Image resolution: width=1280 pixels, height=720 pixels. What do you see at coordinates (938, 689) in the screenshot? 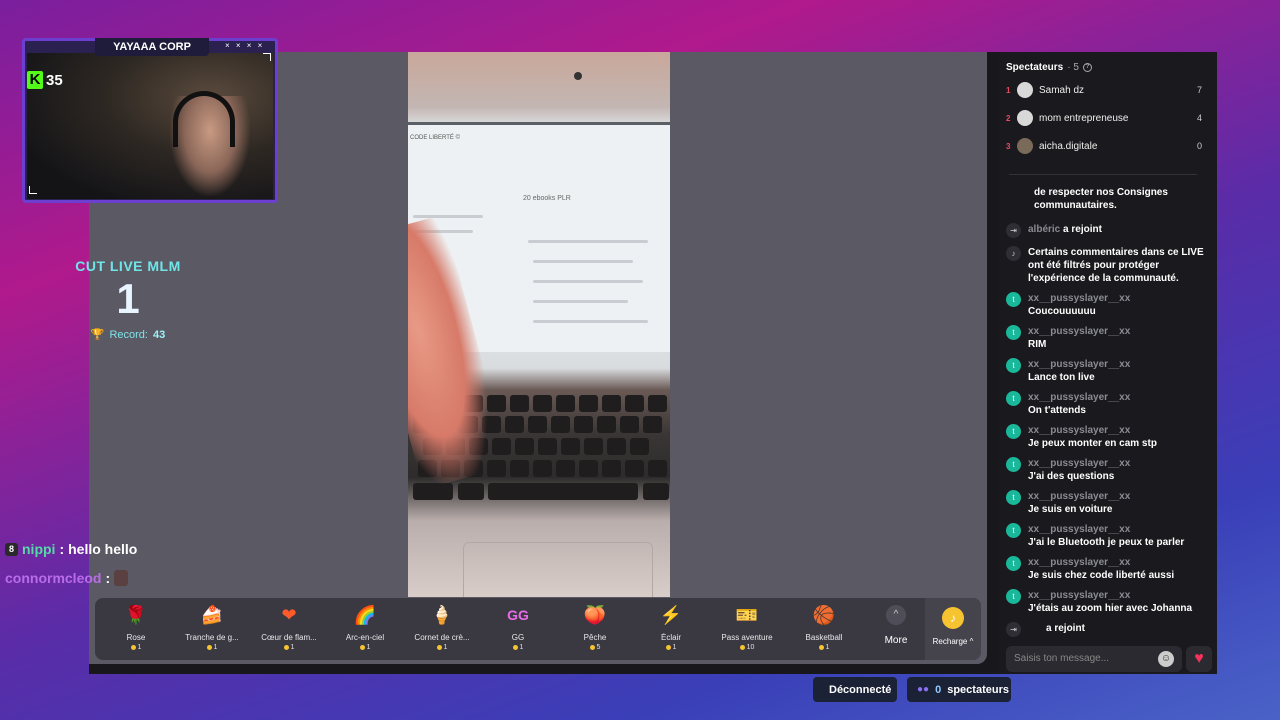
I see `viewers-count-value: 0` at bounding box center [938, 689].